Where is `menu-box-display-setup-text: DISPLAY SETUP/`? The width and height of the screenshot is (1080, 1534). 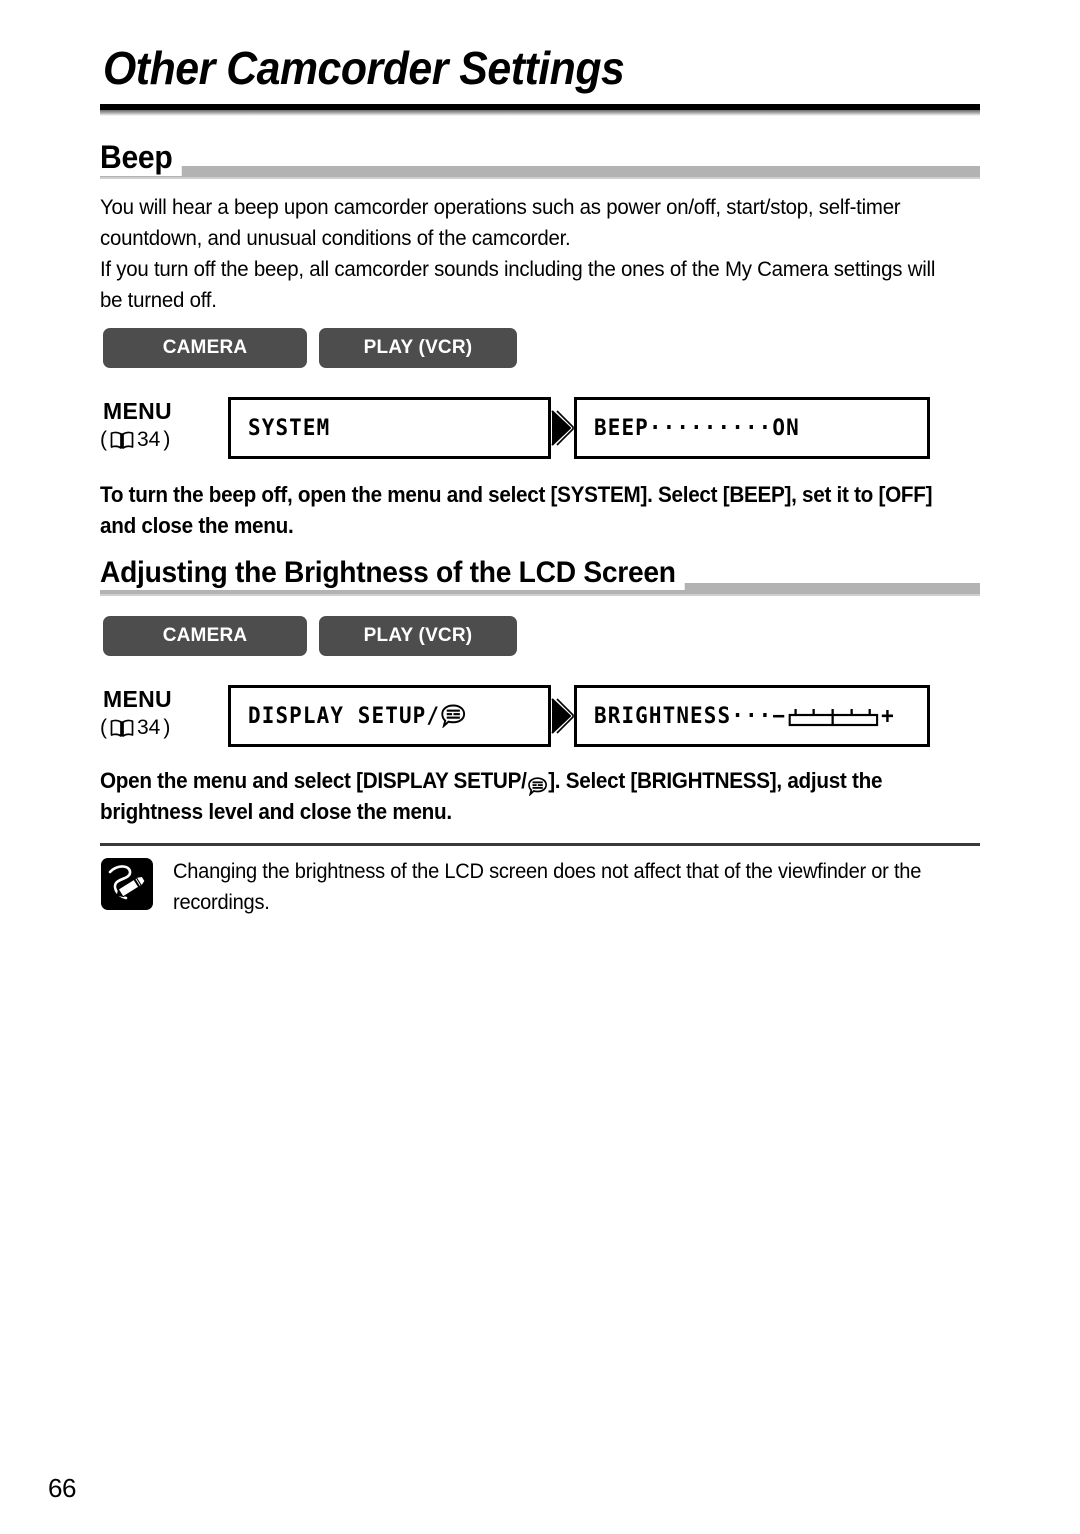 menu-box-display-setup-text: DISPLAY SETUP/ is located at coordinates (344, 716).